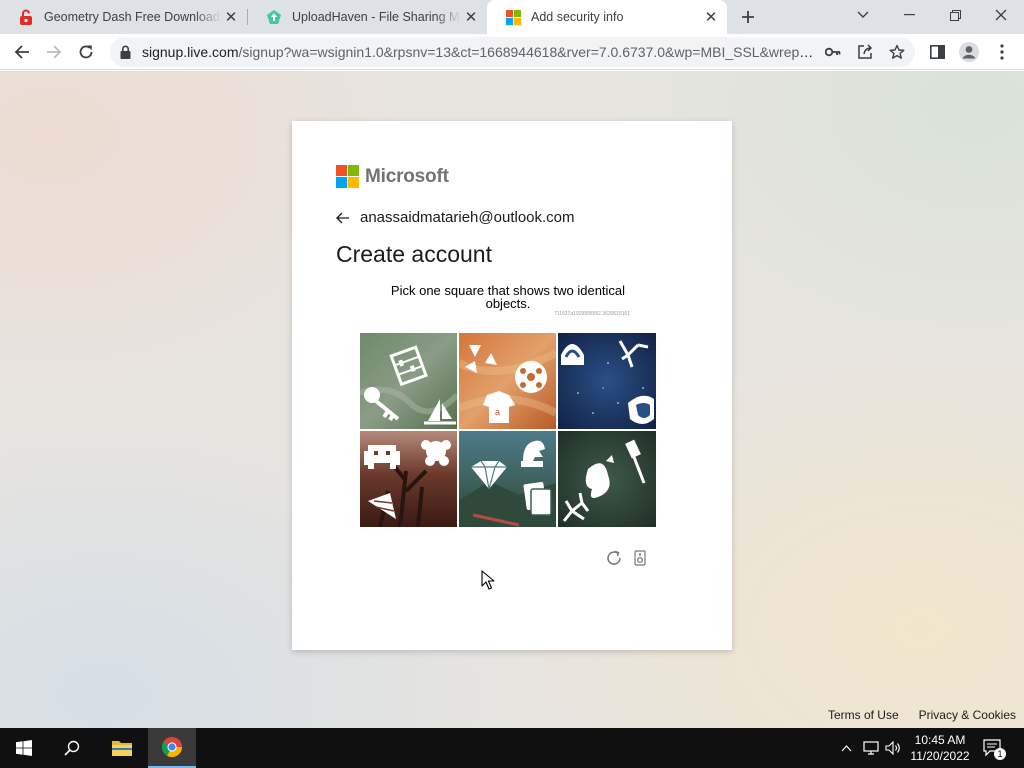  What do you see at coordinates (940, 740) in the screenshot?
I see `clock-time: 10:45 AM` at bounding box center [940, 740].